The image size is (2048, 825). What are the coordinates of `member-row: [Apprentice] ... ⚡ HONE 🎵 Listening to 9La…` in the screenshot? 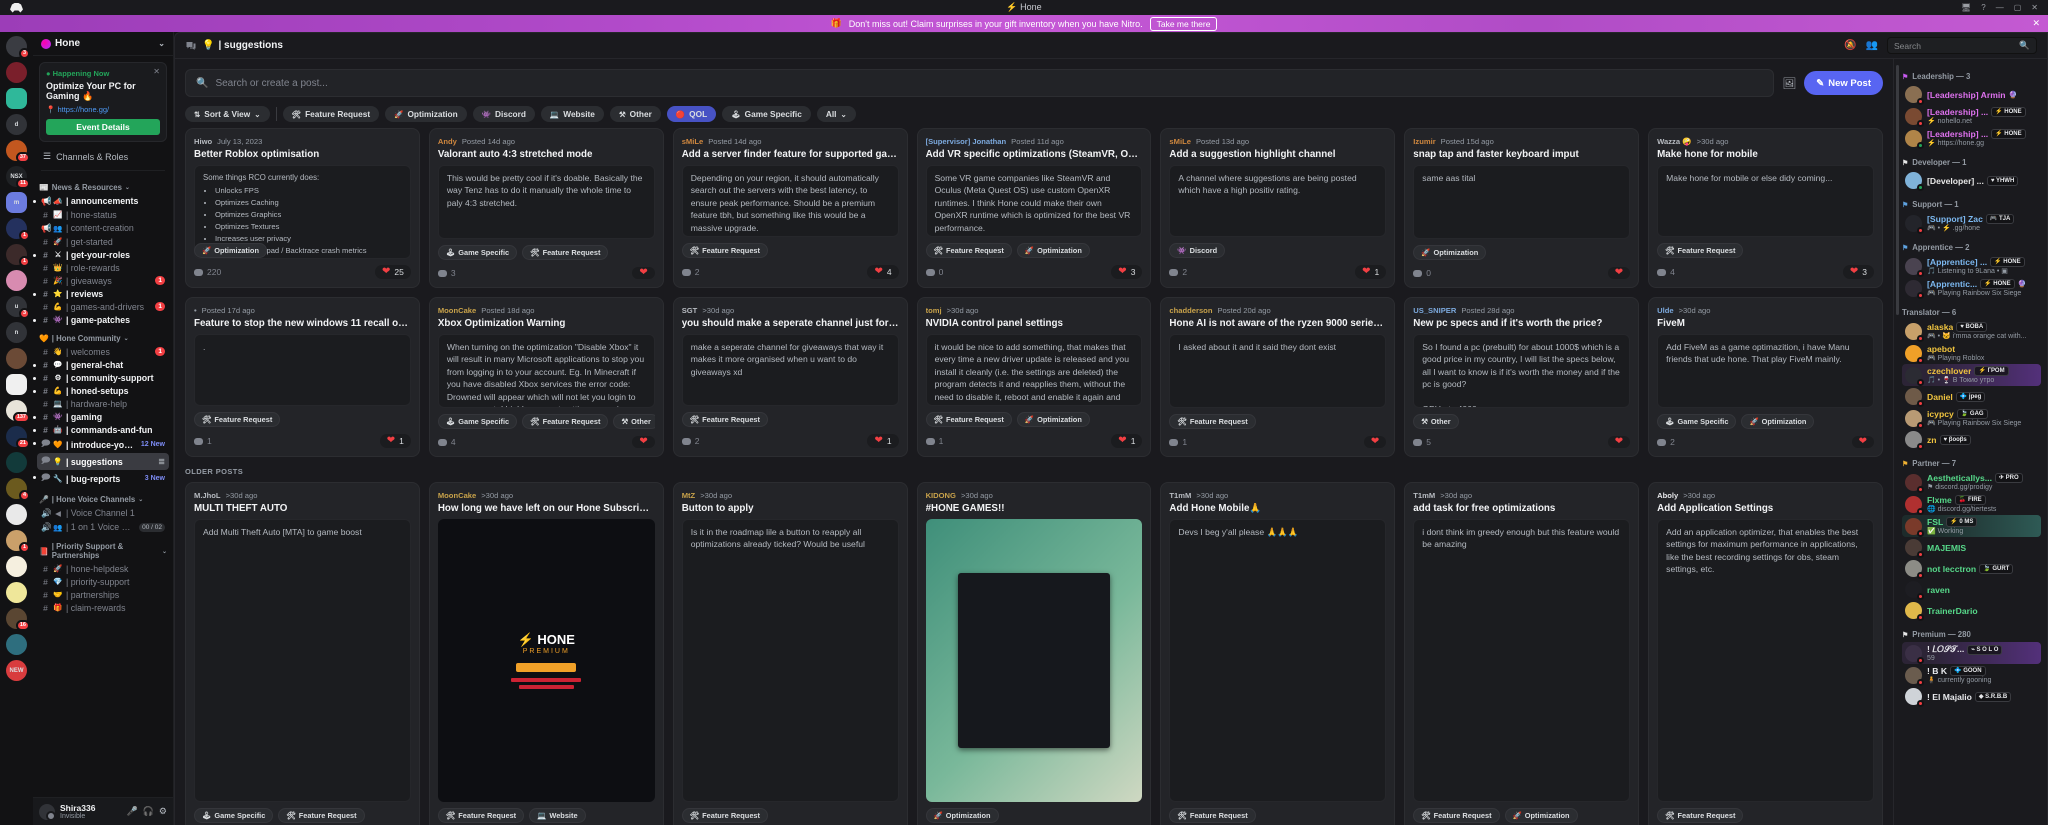 It's located at (1971, 266).